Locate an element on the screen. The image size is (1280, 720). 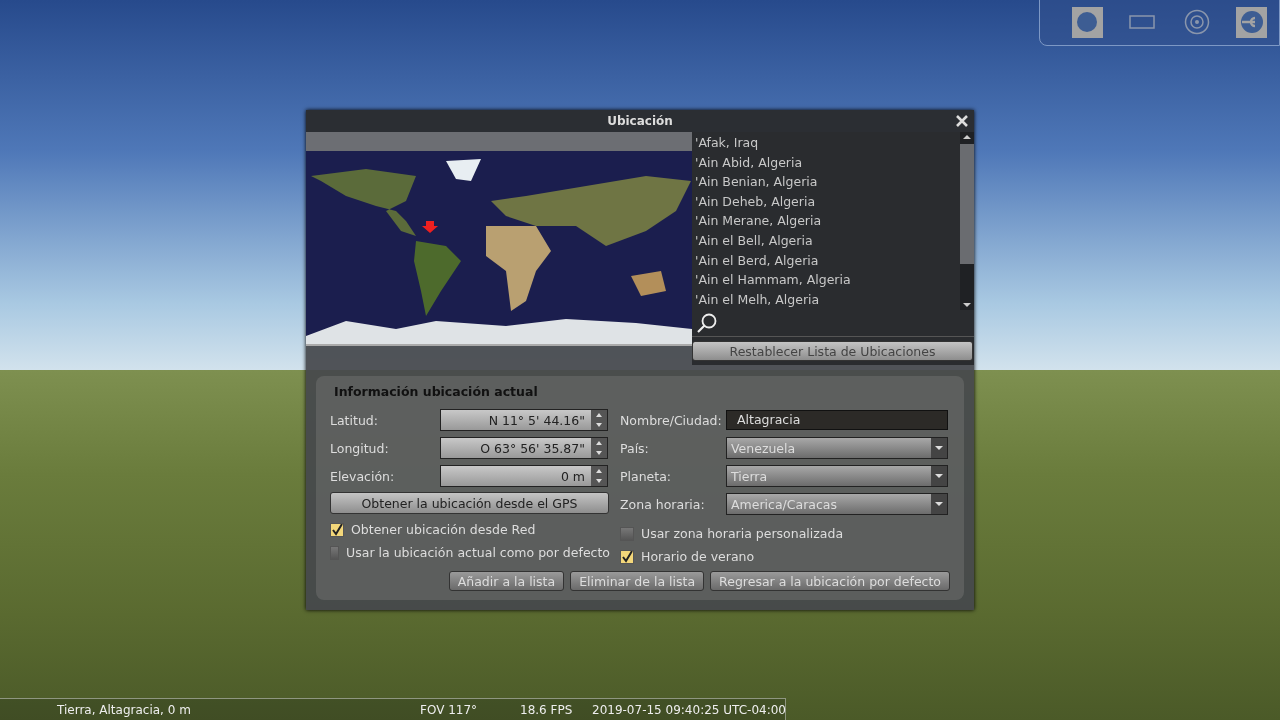
toolbar-button is located at coordinates (1252, 22).